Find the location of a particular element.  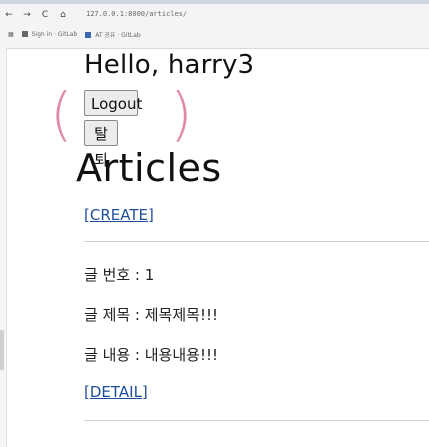

bookmark-sign-in-gitlab: Sign in · GitLab is located at coordinates (49, 34).